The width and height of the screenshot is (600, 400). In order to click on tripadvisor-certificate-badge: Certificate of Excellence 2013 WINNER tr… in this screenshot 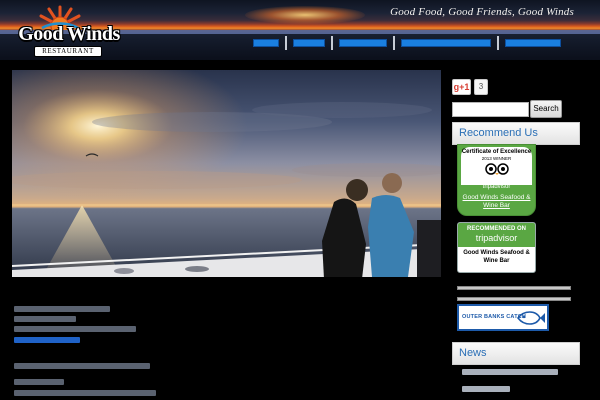, I will do `click(496, 180)`.